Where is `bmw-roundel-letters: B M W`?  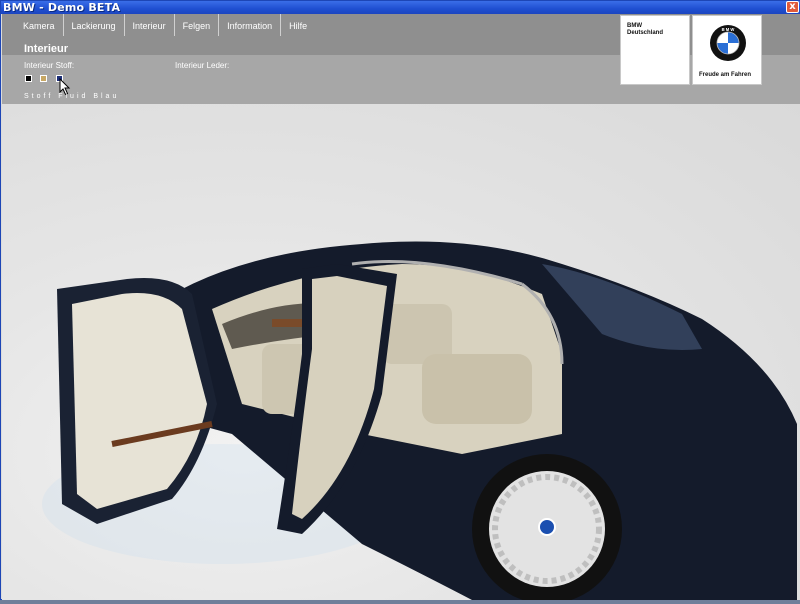
bmw-roundel-letters: B M W is located at coordinates (728, 29).